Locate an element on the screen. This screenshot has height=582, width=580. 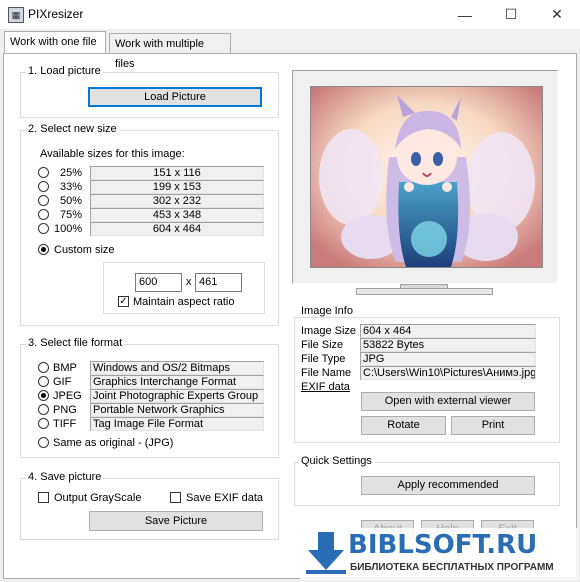
format-radio-same is located at coordinates (43, 442).